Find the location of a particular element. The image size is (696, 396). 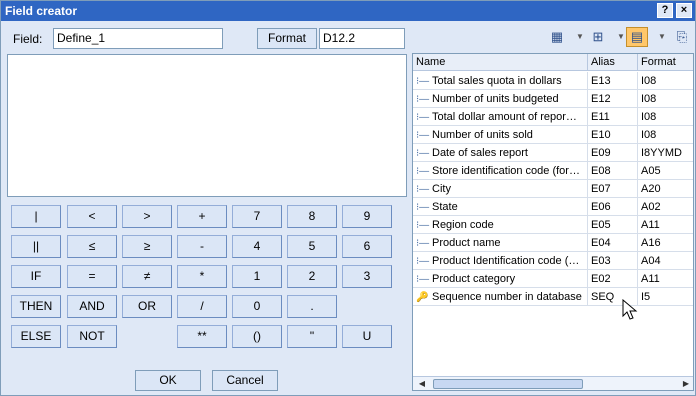

close-button: × is located at coordinates (684, 10).